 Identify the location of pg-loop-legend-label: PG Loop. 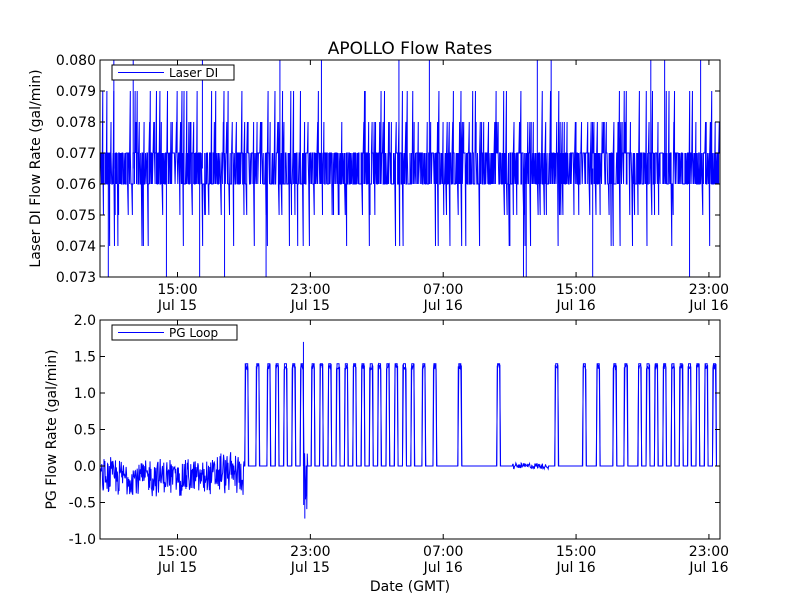
(193, 333).